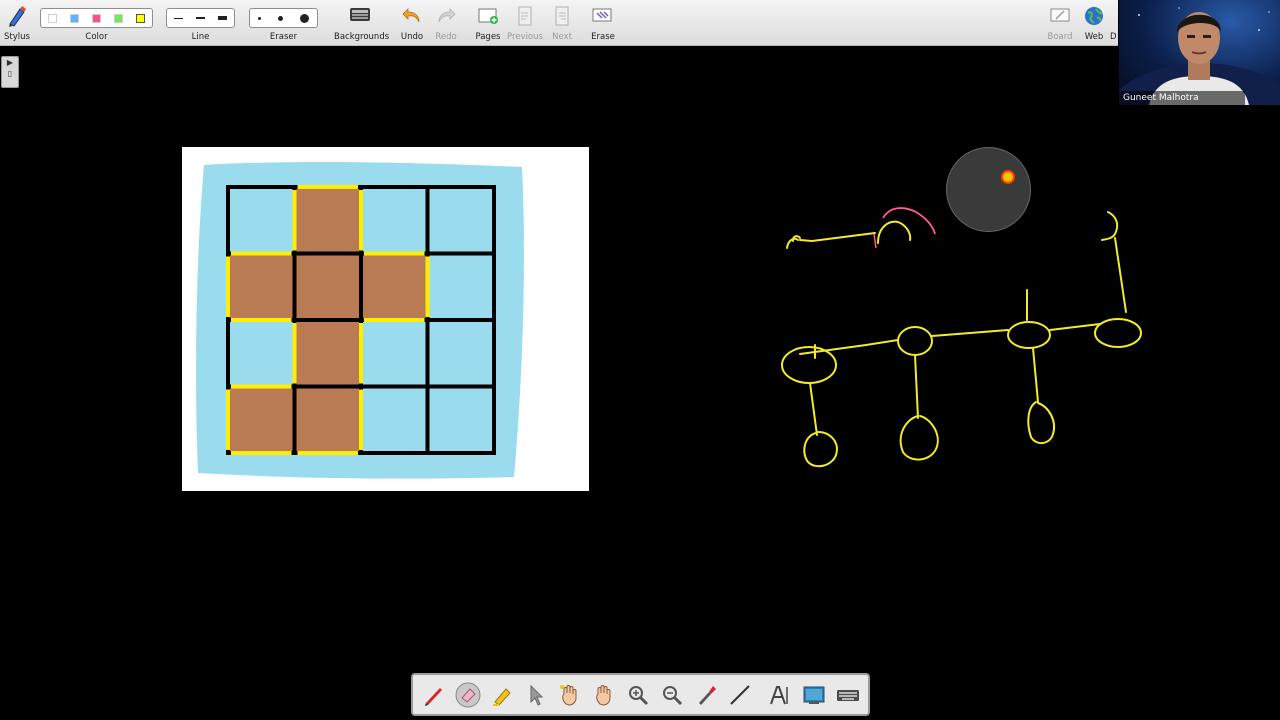 Image resolution: width=1280 pixels, height=720 pixels. I want to click on web-label: Web, so click(1094, 37).